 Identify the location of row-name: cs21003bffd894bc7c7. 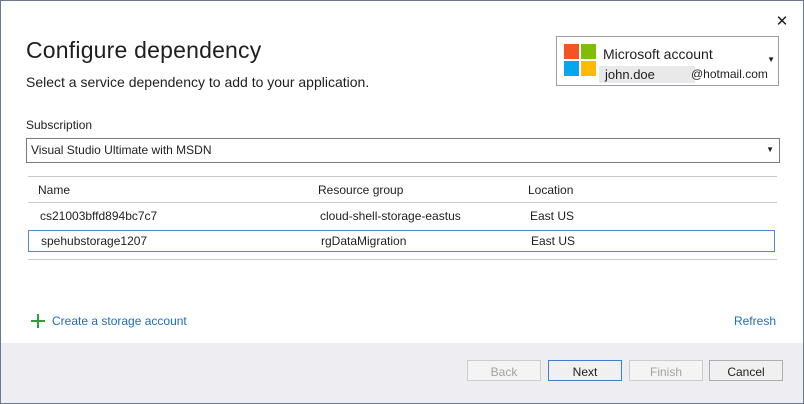
(99, 216).